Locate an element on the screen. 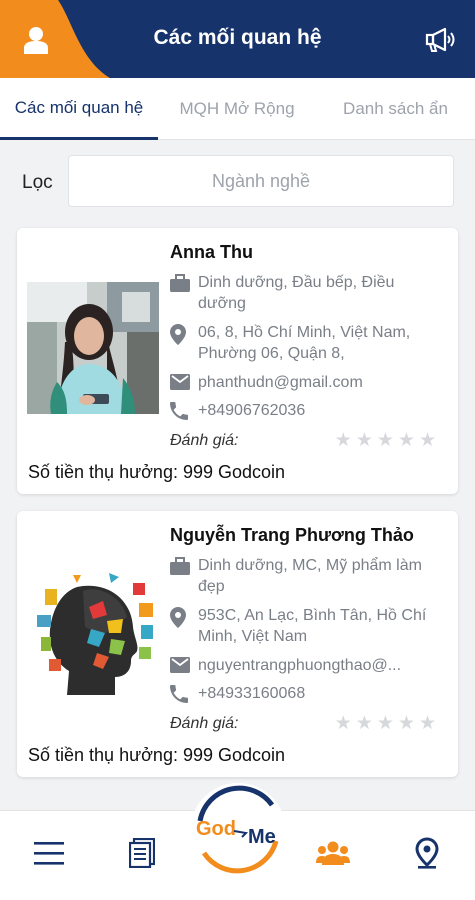 This screenshot has width=475, height=900. profession-text: Dinh dưỡng, Đầu bếp, Điều dưỡng is located at coordinates (296, 293).